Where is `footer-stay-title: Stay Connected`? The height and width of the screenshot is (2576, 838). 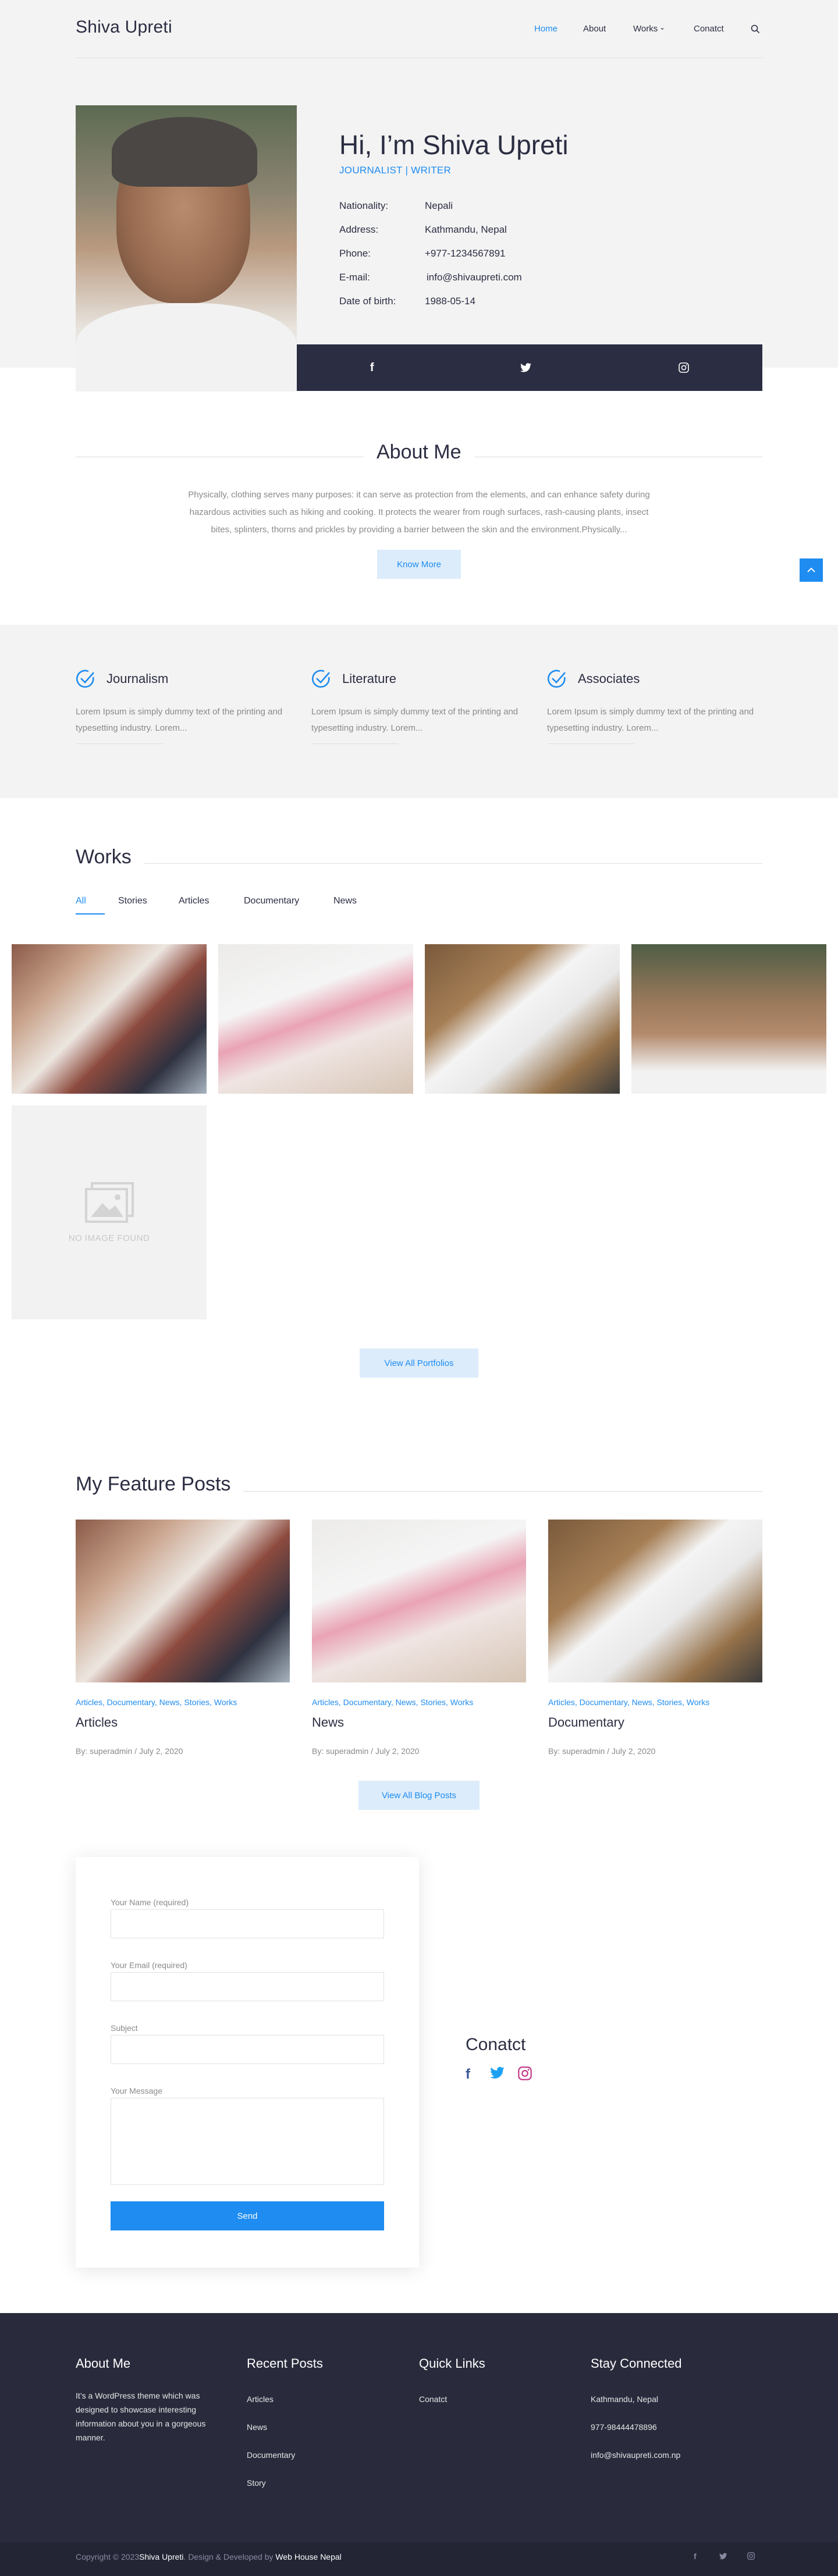
footer-stay-title: Stay Connected is located at coordinates (636, 2363).